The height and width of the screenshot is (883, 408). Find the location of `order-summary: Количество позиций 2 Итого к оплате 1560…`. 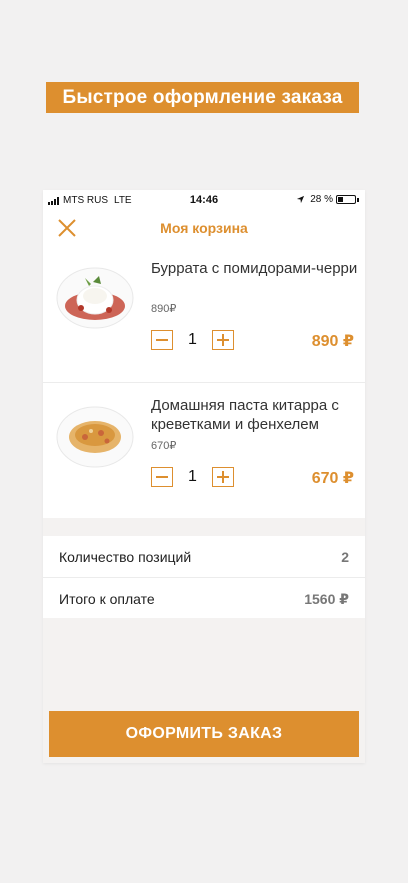

order-summary: Количество позиций 2 Итого к оплате 1560… is located at coordinates (204, 577).